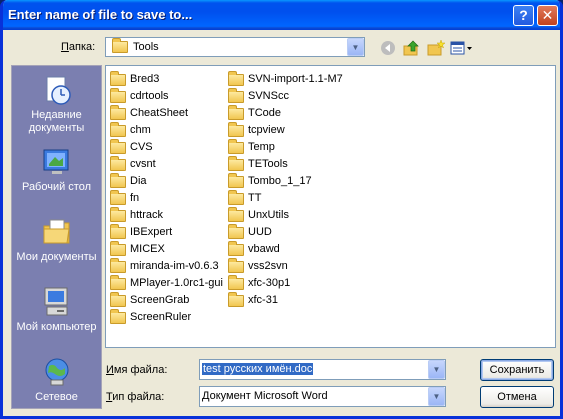 This screenshot has width=563, height=419. What do you see at coordinates (517, 397) in the screenshot?
I see `cancel-button: Отмена` at bounding box center [517, 397].